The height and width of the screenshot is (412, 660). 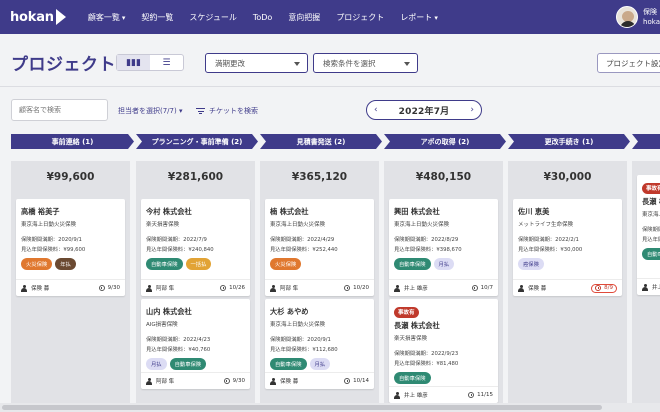 What do you see at coordinates (485, 395) in the screenshot?
I see `due-date-text: 11/15` at bounding box center [485, 395].